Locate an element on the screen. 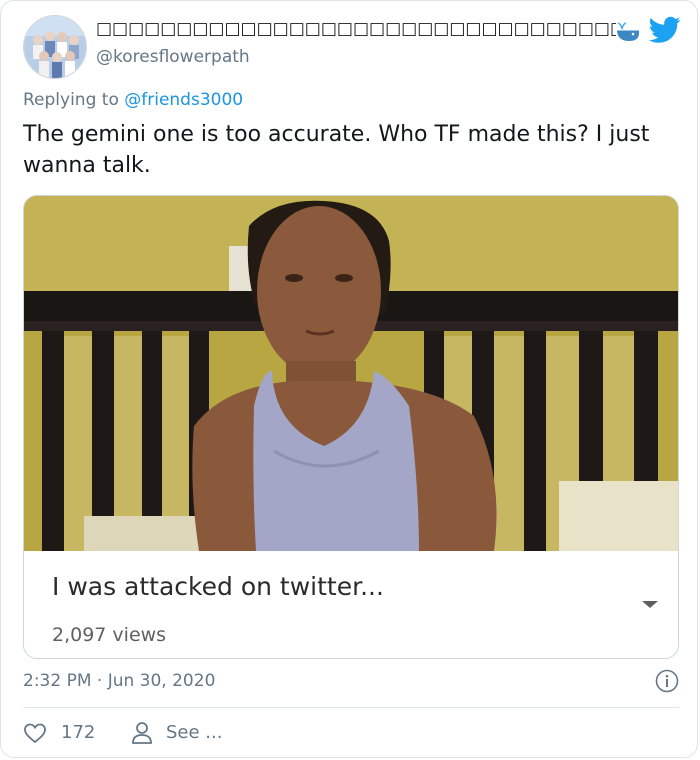  avatar is located at coordinates (55, 47).